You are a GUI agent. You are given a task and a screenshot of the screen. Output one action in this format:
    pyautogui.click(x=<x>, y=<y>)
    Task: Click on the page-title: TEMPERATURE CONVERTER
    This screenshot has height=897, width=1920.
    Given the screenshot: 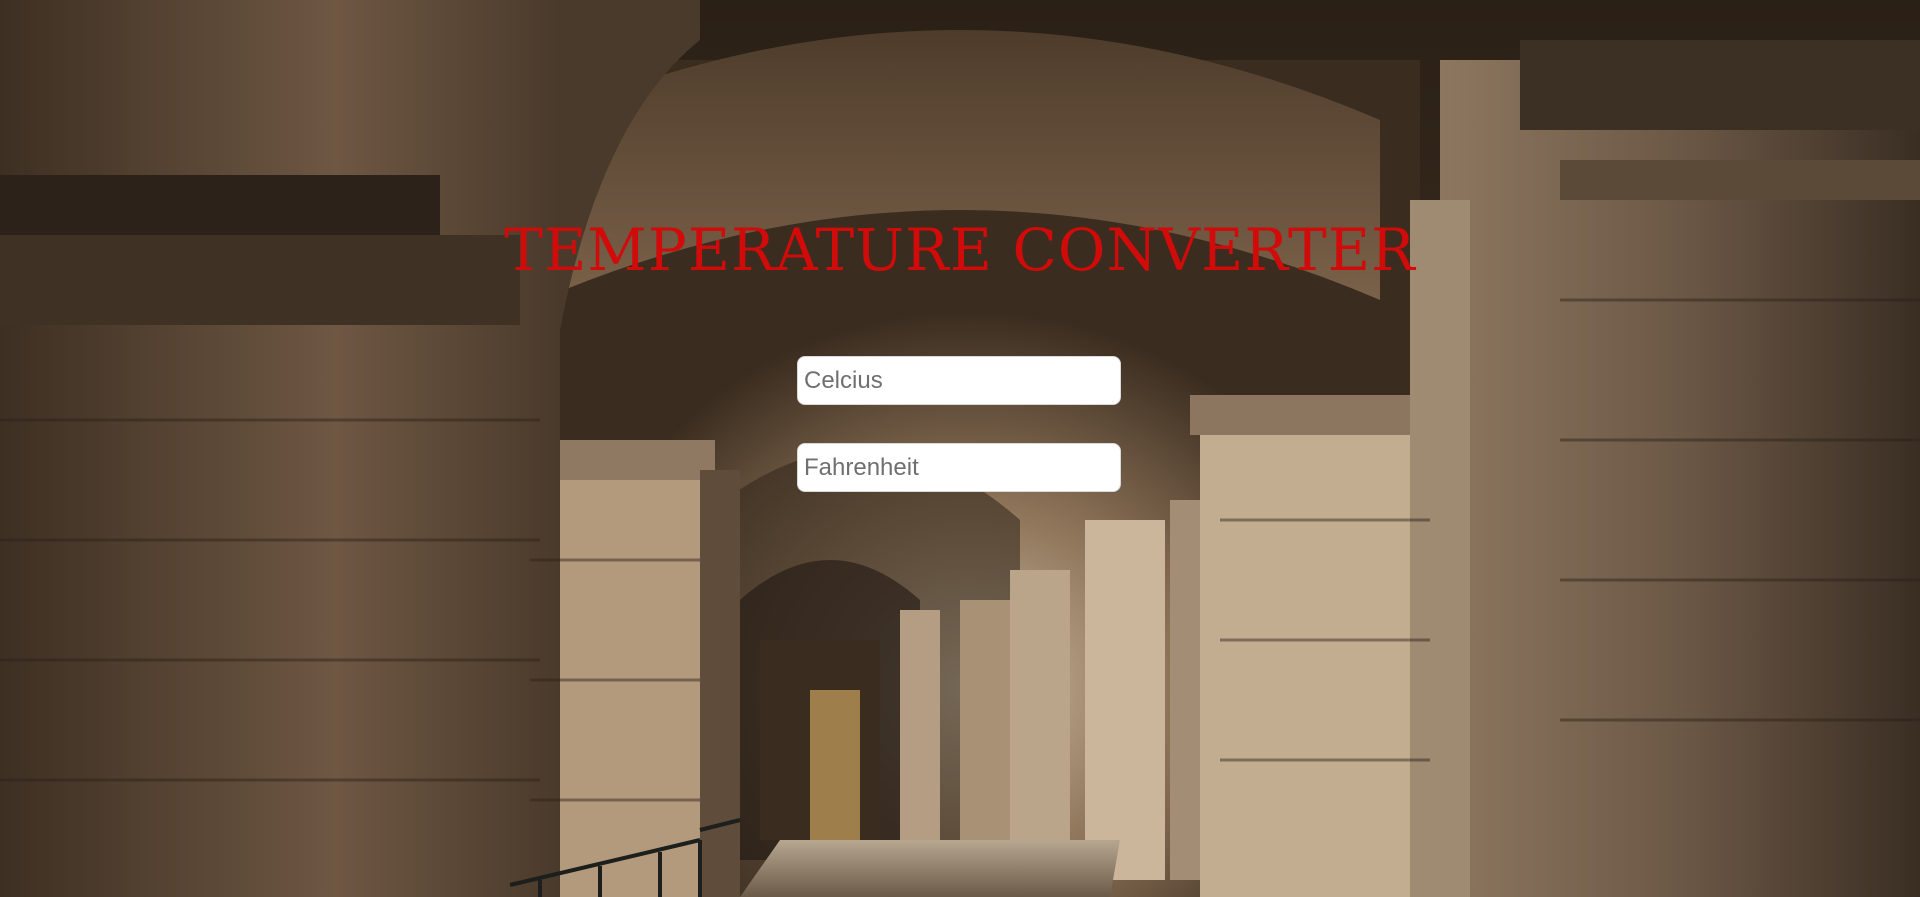 What is the action you would take?
    pyautogui.click(x=960, y=250)
    